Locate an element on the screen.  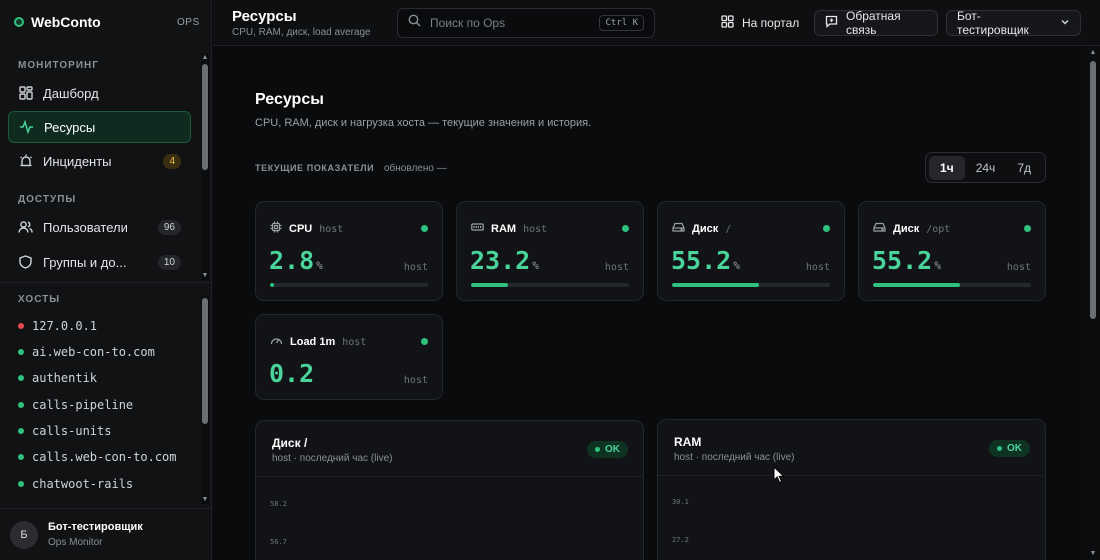
panel-title: RAM is located at coordinates (688, 442).